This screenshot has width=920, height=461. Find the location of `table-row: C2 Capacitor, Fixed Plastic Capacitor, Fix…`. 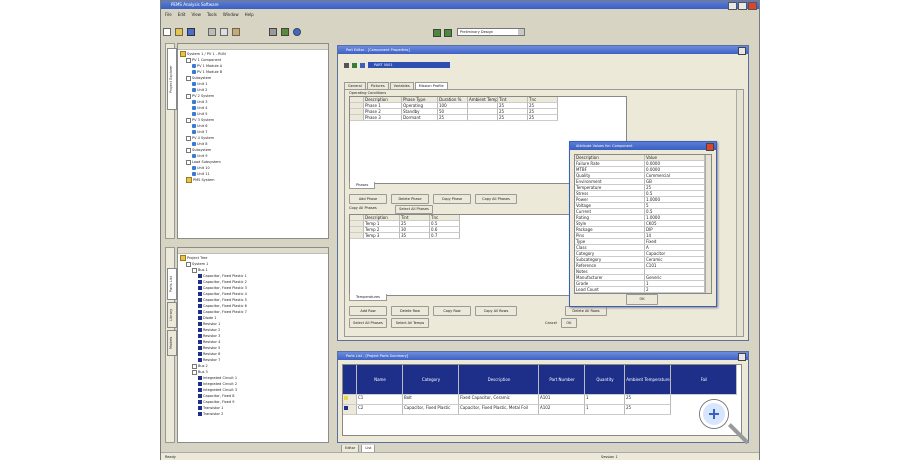

table-row: C2 Capacitor, Fixed Plastic Capacitor, Fix… is located at coordinates (542, 410).